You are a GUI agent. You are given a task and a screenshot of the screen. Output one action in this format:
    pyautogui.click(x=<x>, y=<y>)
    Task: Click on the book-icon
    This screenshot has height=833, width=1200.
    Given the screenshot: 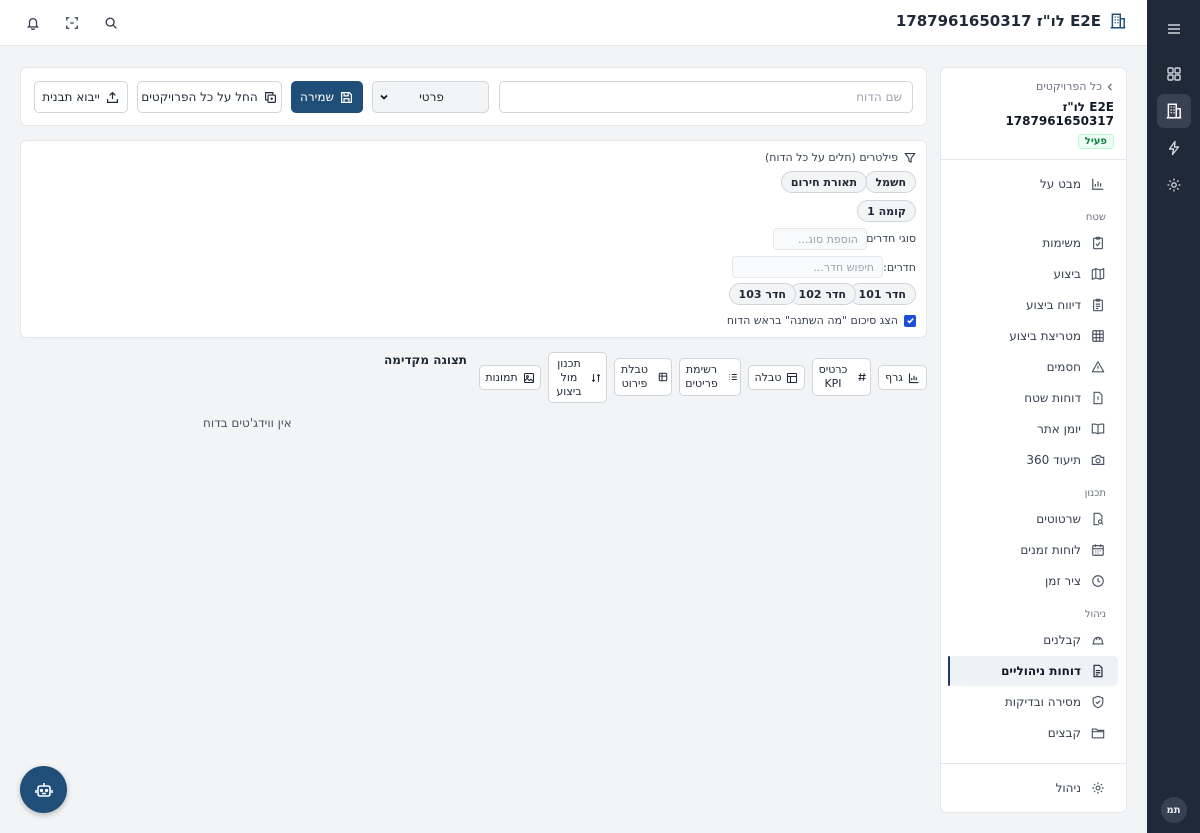 What is the action you would take?
    pyautogui.click(x=1098, y=429)
    